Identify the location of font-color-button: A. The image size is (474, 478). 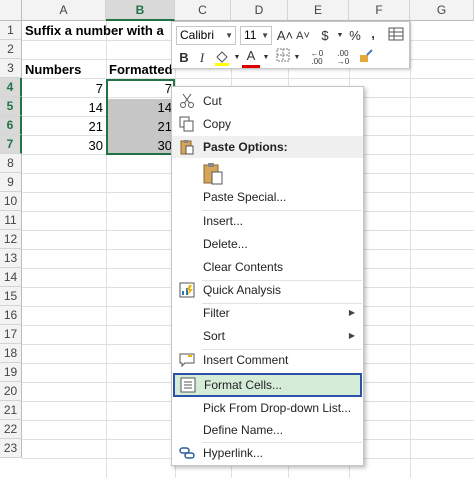
(251, 58).